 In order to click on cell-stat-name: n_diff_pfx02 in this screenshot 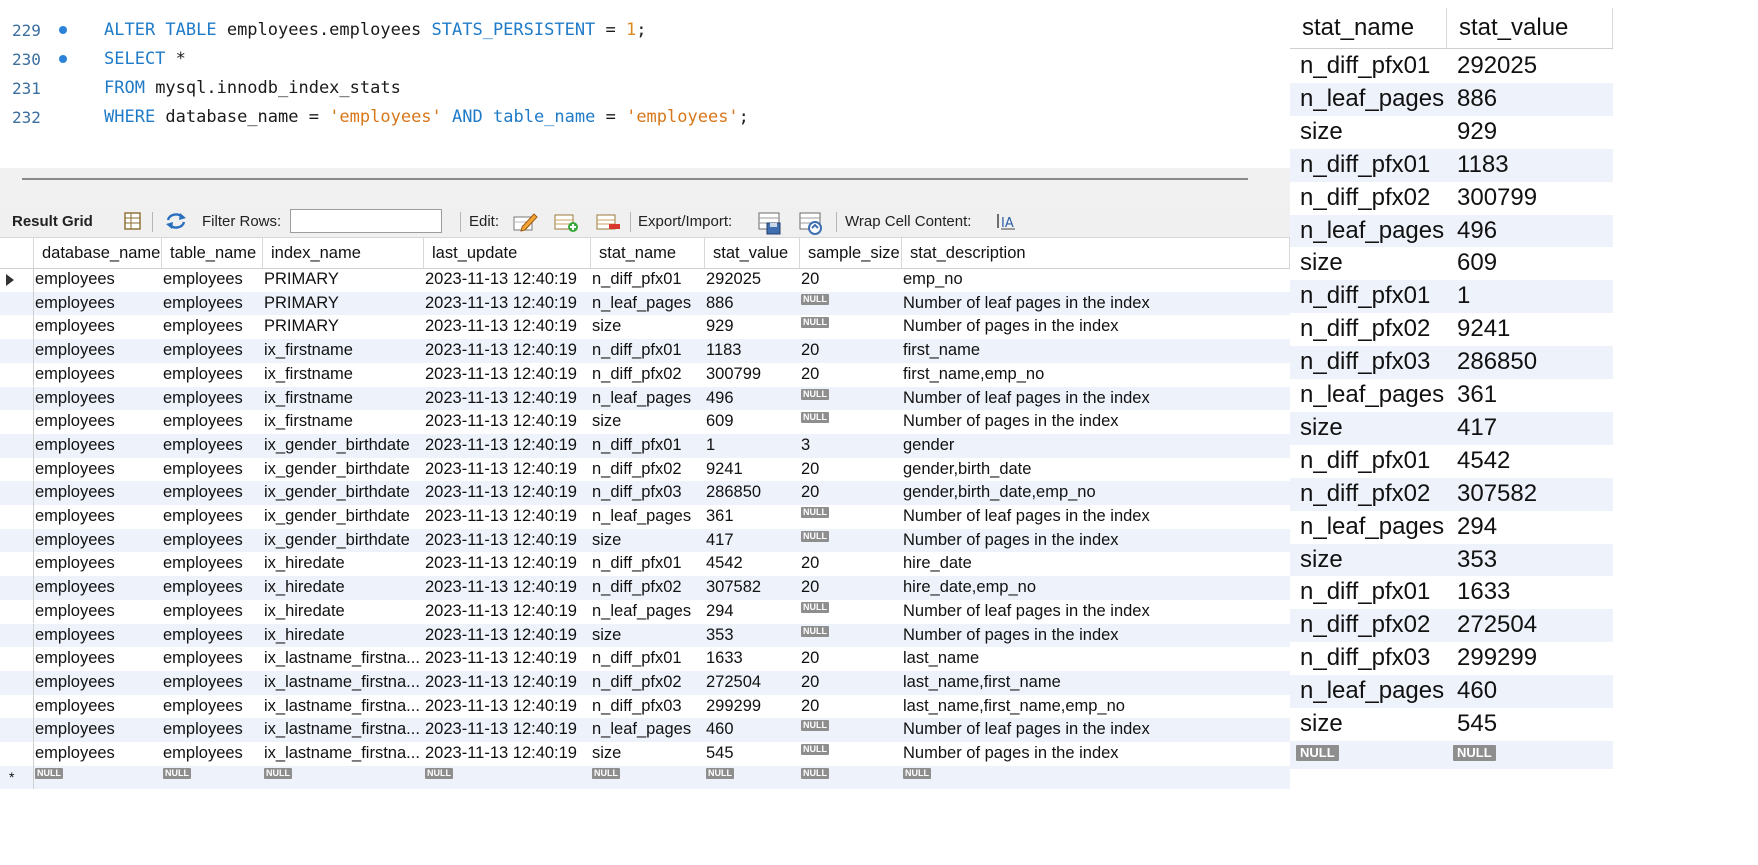, I will do `click(649, 470)`.